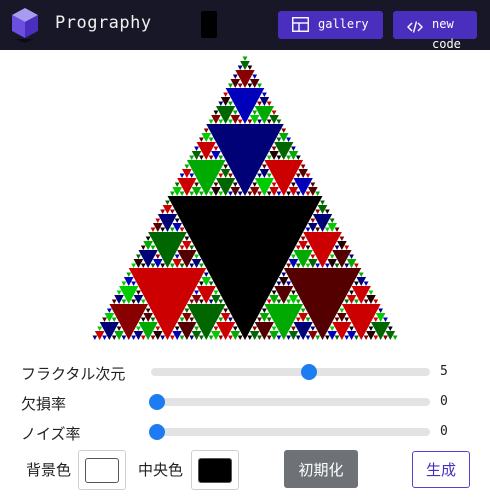 The height and width of the screenshot is (500, 490). What do you see at coordinates (73, 374) in the screenshot?
I see `dimension-label: フラクタル次元` at bounding box center [73, 374].